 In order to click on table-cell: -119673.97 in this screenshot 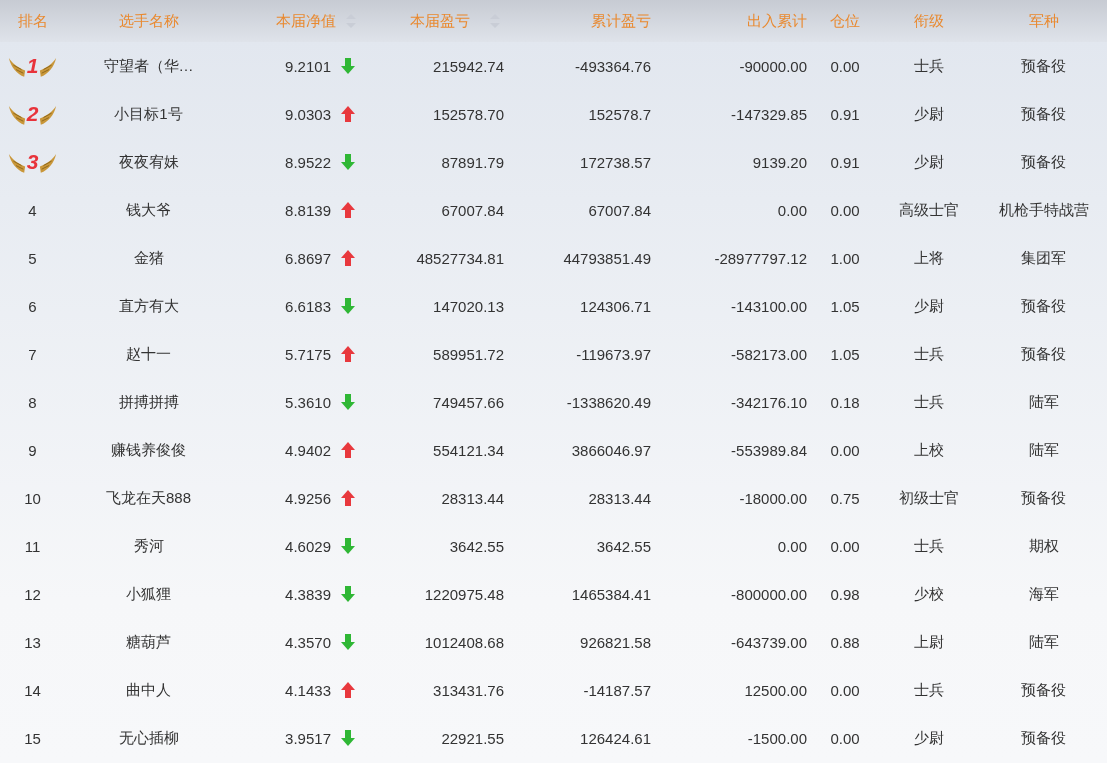, I will do `click(613, 354)`.